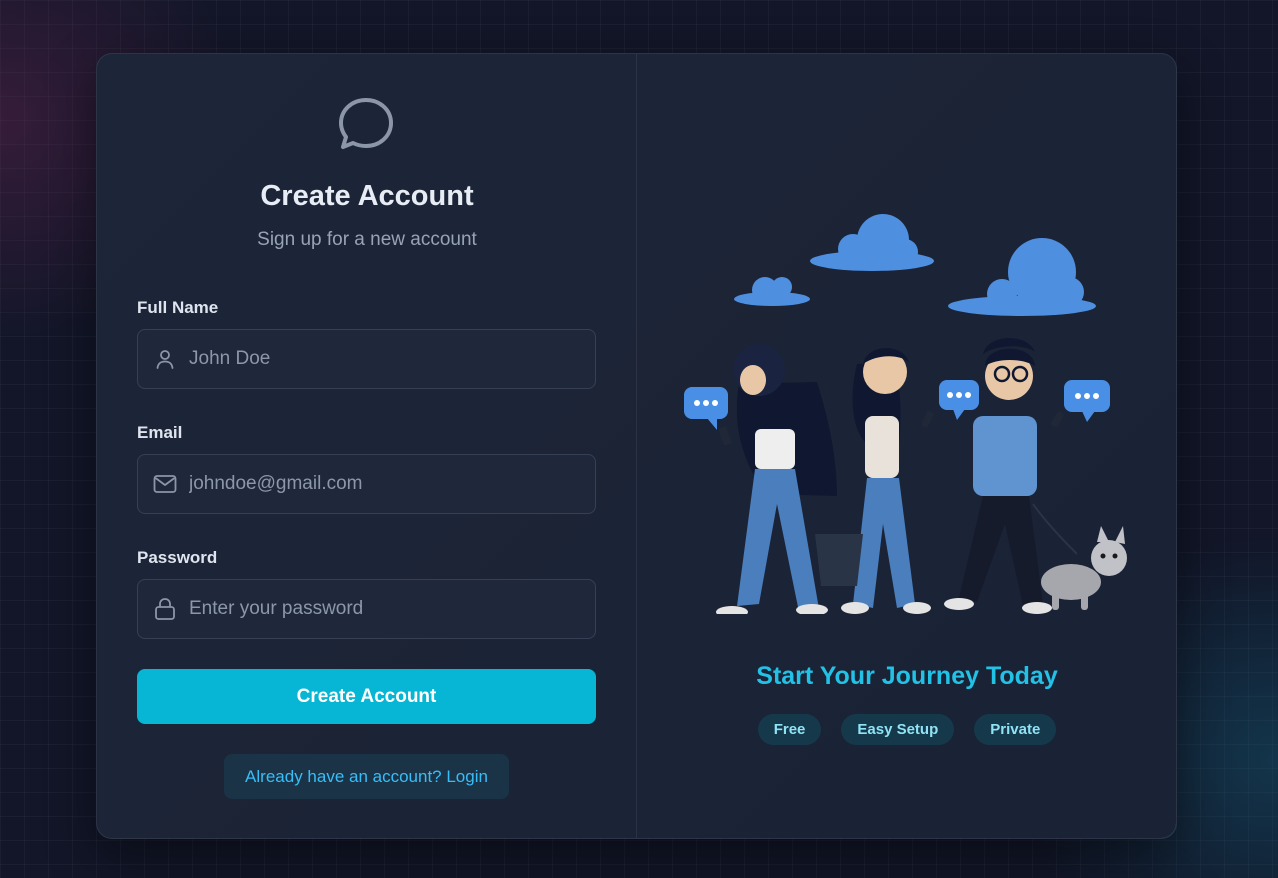 This screenshot has width=1278, height=878. Describe the element at coordinates (367, 239) in the screenshot. I see `page-subtitle: Sign up for a new account` at that location.